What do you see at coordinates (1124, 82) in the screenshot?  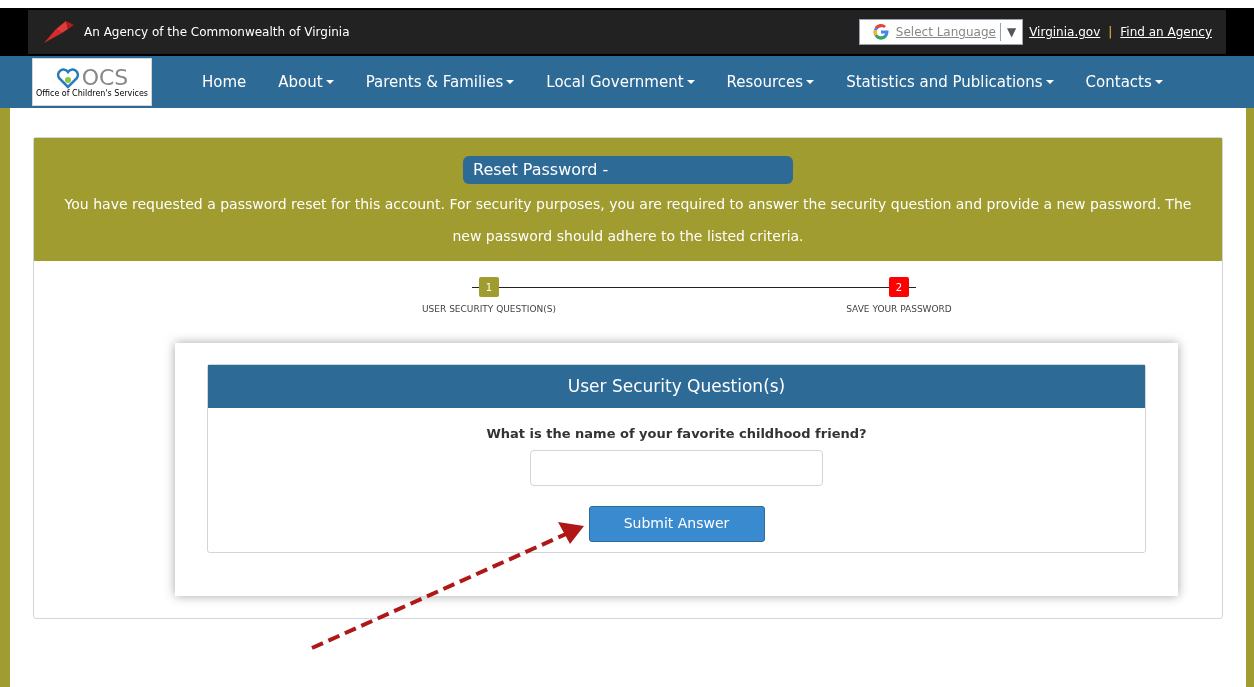 I see `nav-item: Contacts` at bounding box center [1124, 82].